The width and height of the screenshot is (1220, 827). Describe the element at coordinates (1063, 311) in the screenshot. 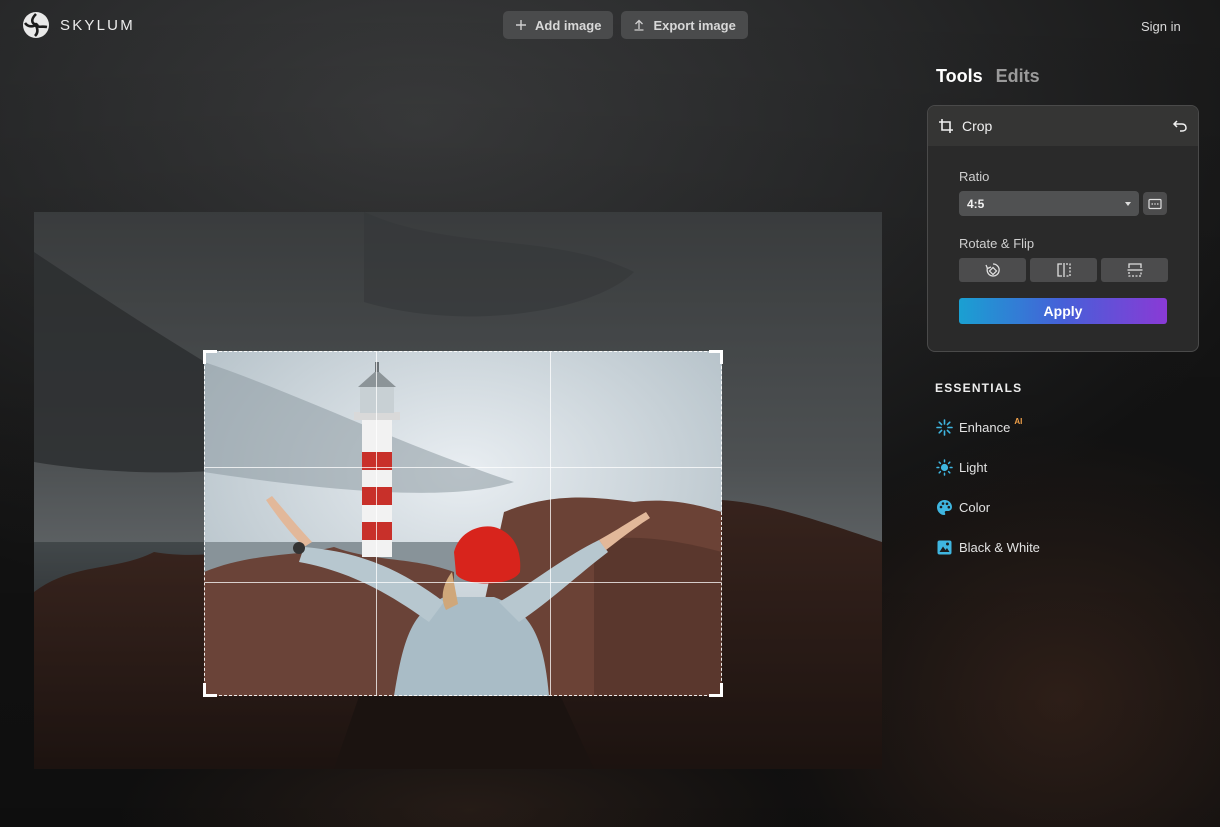

I see `apply-button: Apply` at that location.